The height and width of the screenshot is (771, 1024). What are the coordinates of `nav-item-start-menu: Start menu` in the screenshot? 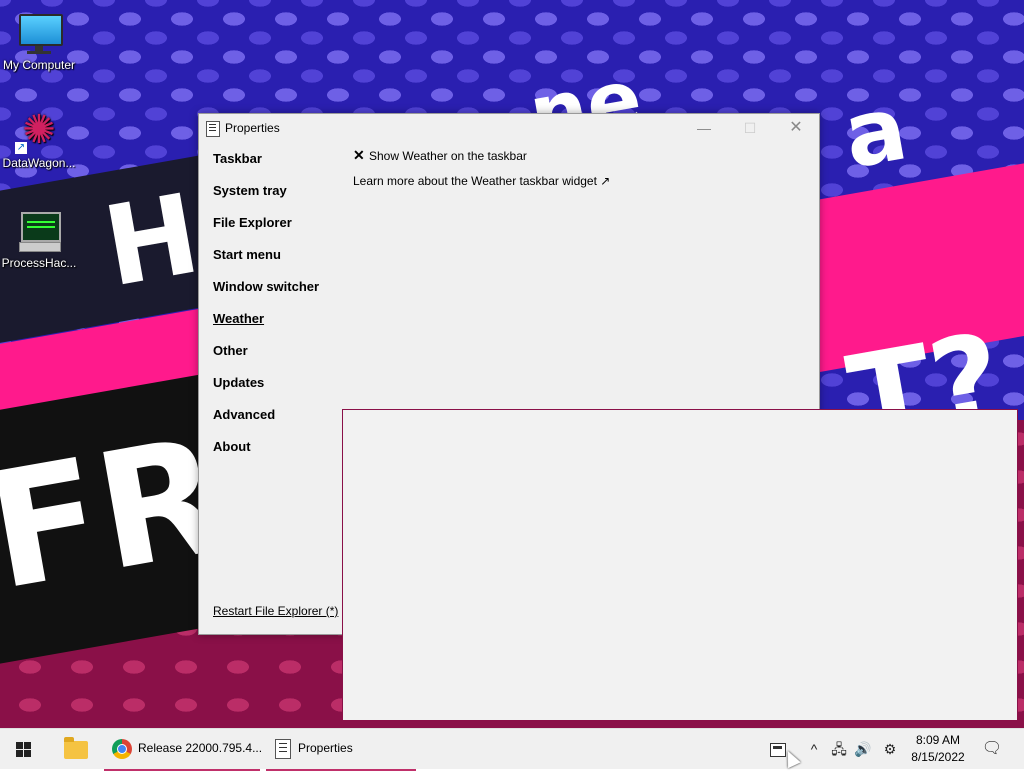 It's located at (278, 263).